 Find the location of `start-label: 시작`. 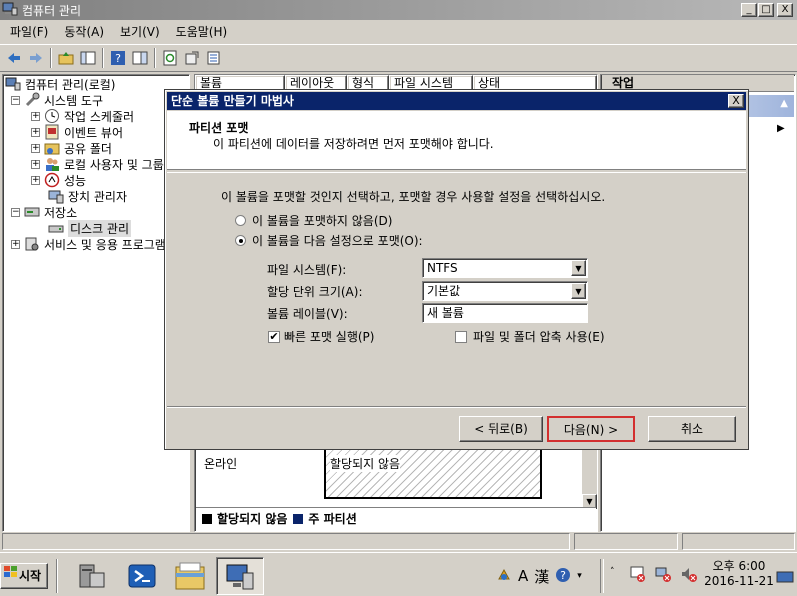

start-label: 시작 is located at coordinates (30, 576).